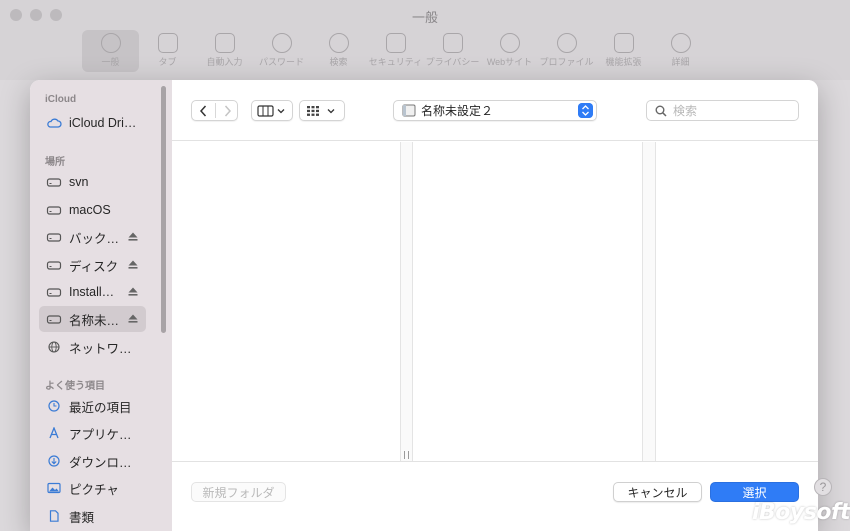  Describe the element at coordinates (110, 43) in the screenshot. I see `gear-icon` at that location.